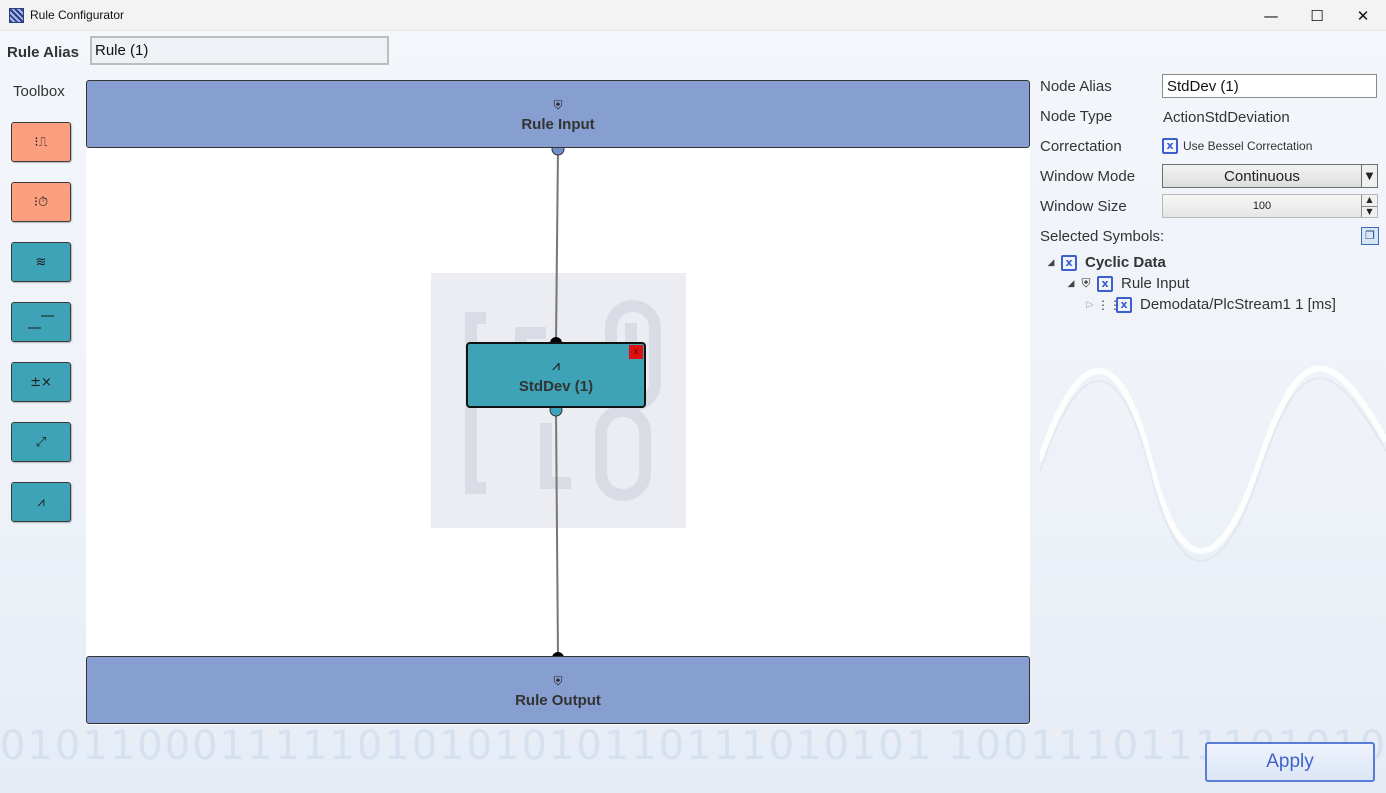  I want to click on toolbox-threshold-button: ⎽⎺, so click(41, 322).